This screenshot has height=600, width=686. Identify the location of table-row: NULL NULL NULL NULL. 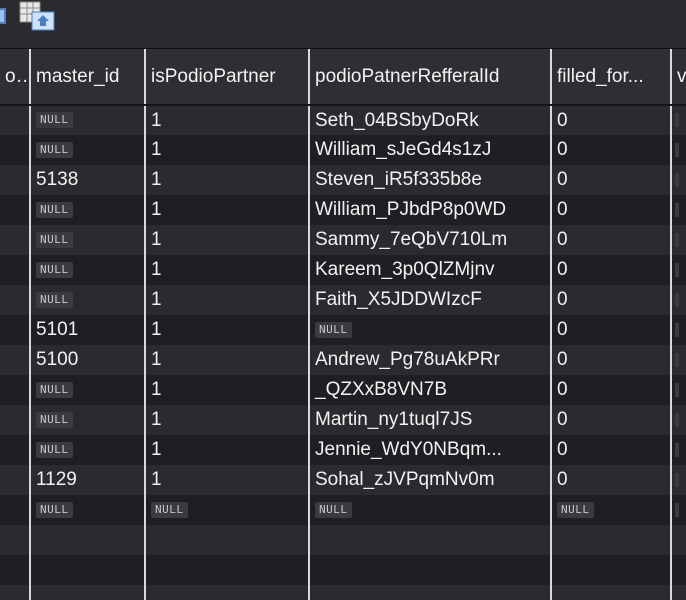
(343, 510).